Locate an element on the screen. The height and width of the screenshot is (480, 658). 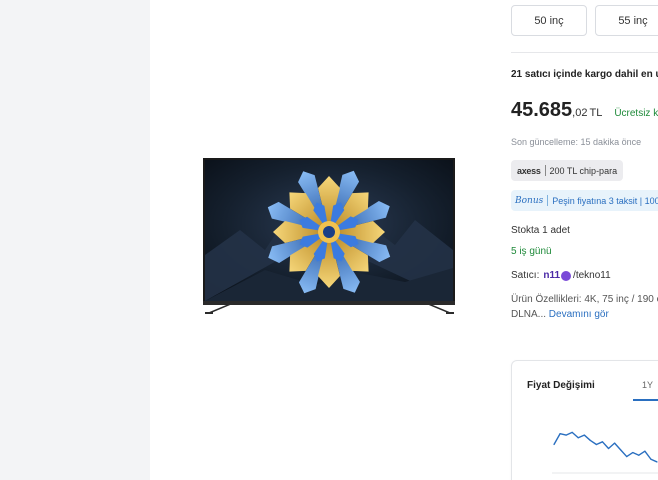
price-history-chart is located at coordinates (605, 452).